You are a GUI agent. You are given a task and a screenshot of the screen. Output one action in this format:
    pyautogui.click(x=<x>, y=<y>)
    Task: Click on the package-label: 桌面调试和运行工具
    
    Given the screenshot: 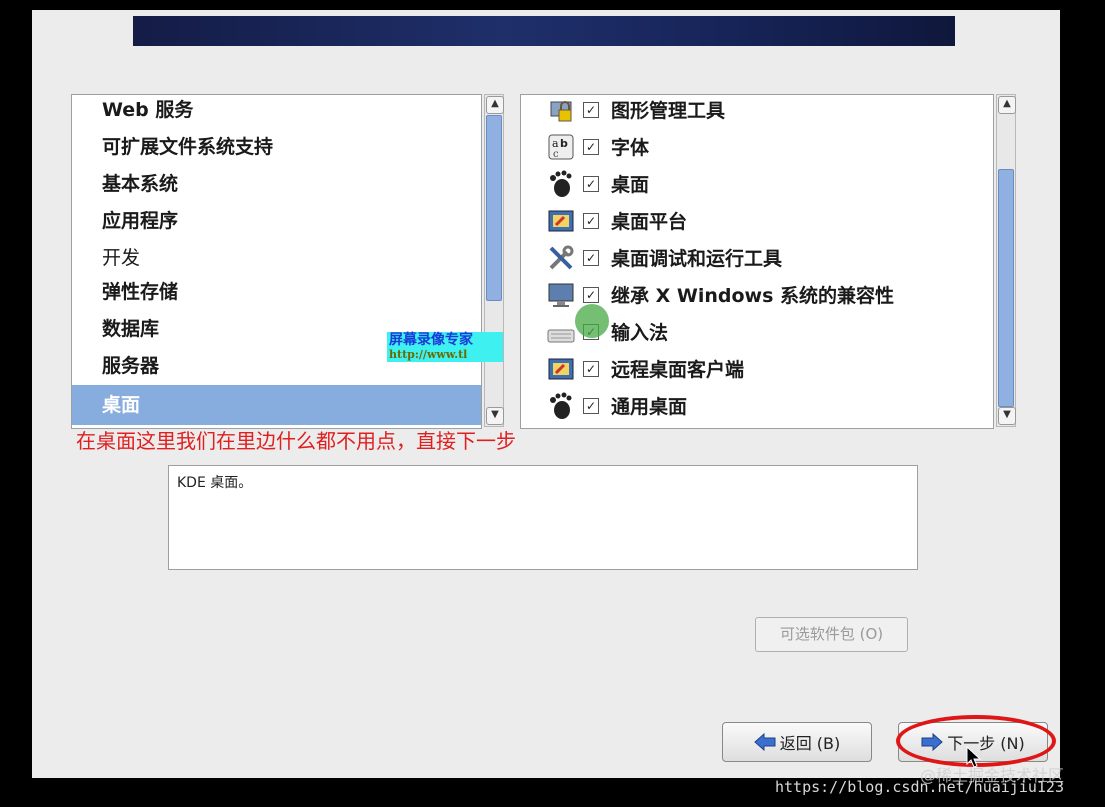 What is the action you would take?
    pyautogui.click(x=697, y=259)
    